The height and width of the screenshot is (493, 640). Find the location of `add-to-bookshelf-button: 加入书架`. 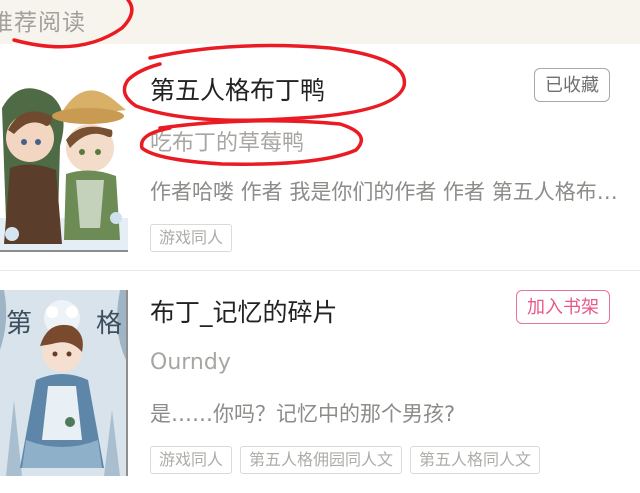

add-to-bookshelf-button: 加入书架 is located at coordinates (563, 307).